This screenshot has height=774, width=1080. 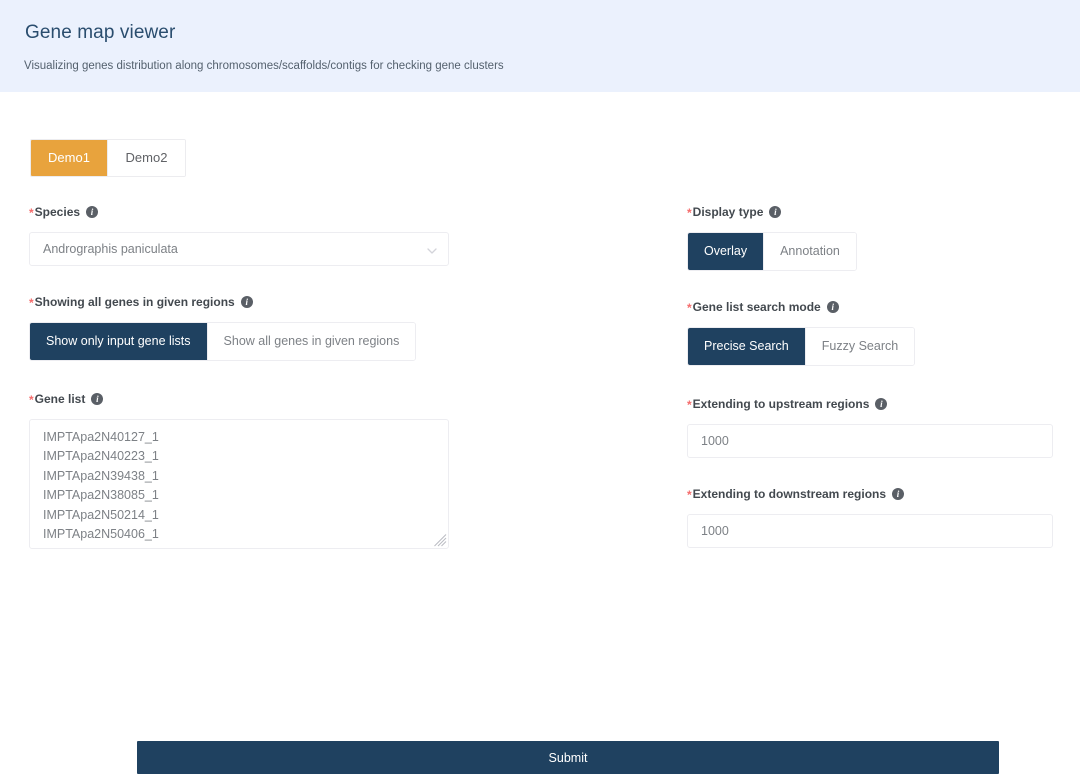 What do you see at coordinates (239, 249) in the screenshot?
I see `species-select: Andrographis paniculata` at bounding box center [239, 249].